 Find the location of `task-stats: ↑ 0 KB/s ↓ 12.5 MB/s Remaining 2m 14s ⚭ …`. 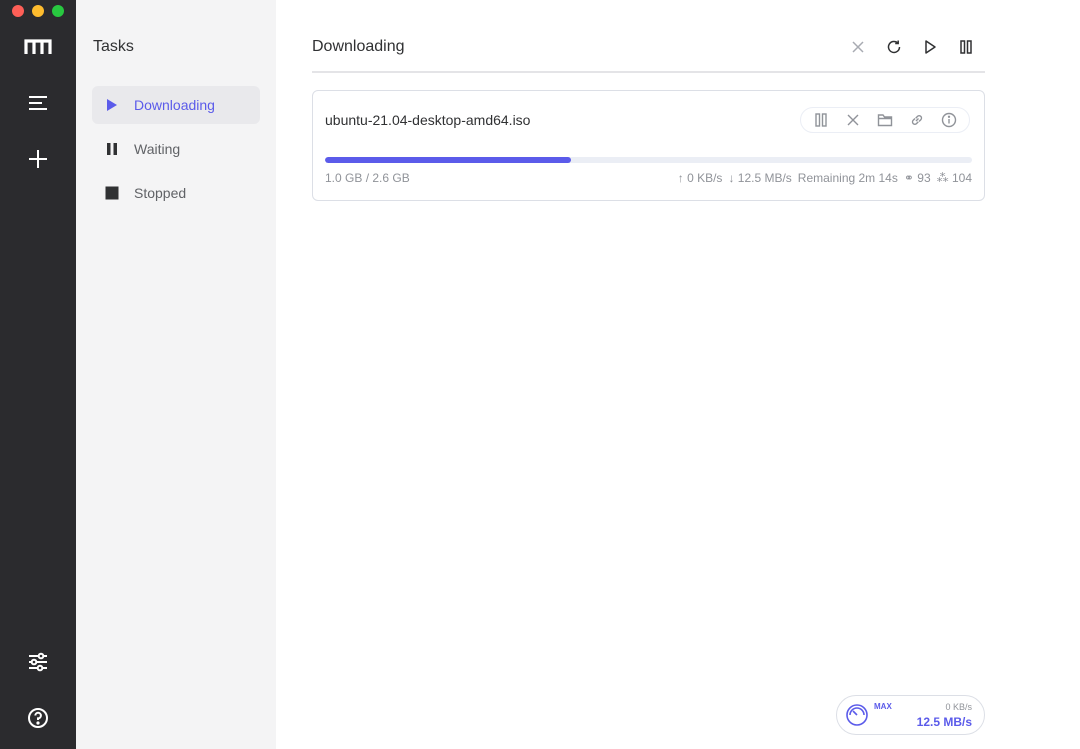

task-stats: ↑ 0 KB/s ↓ 12.5 MB/s Remaining 2m 14s ⚭ … is located at coordinates (825, 178).